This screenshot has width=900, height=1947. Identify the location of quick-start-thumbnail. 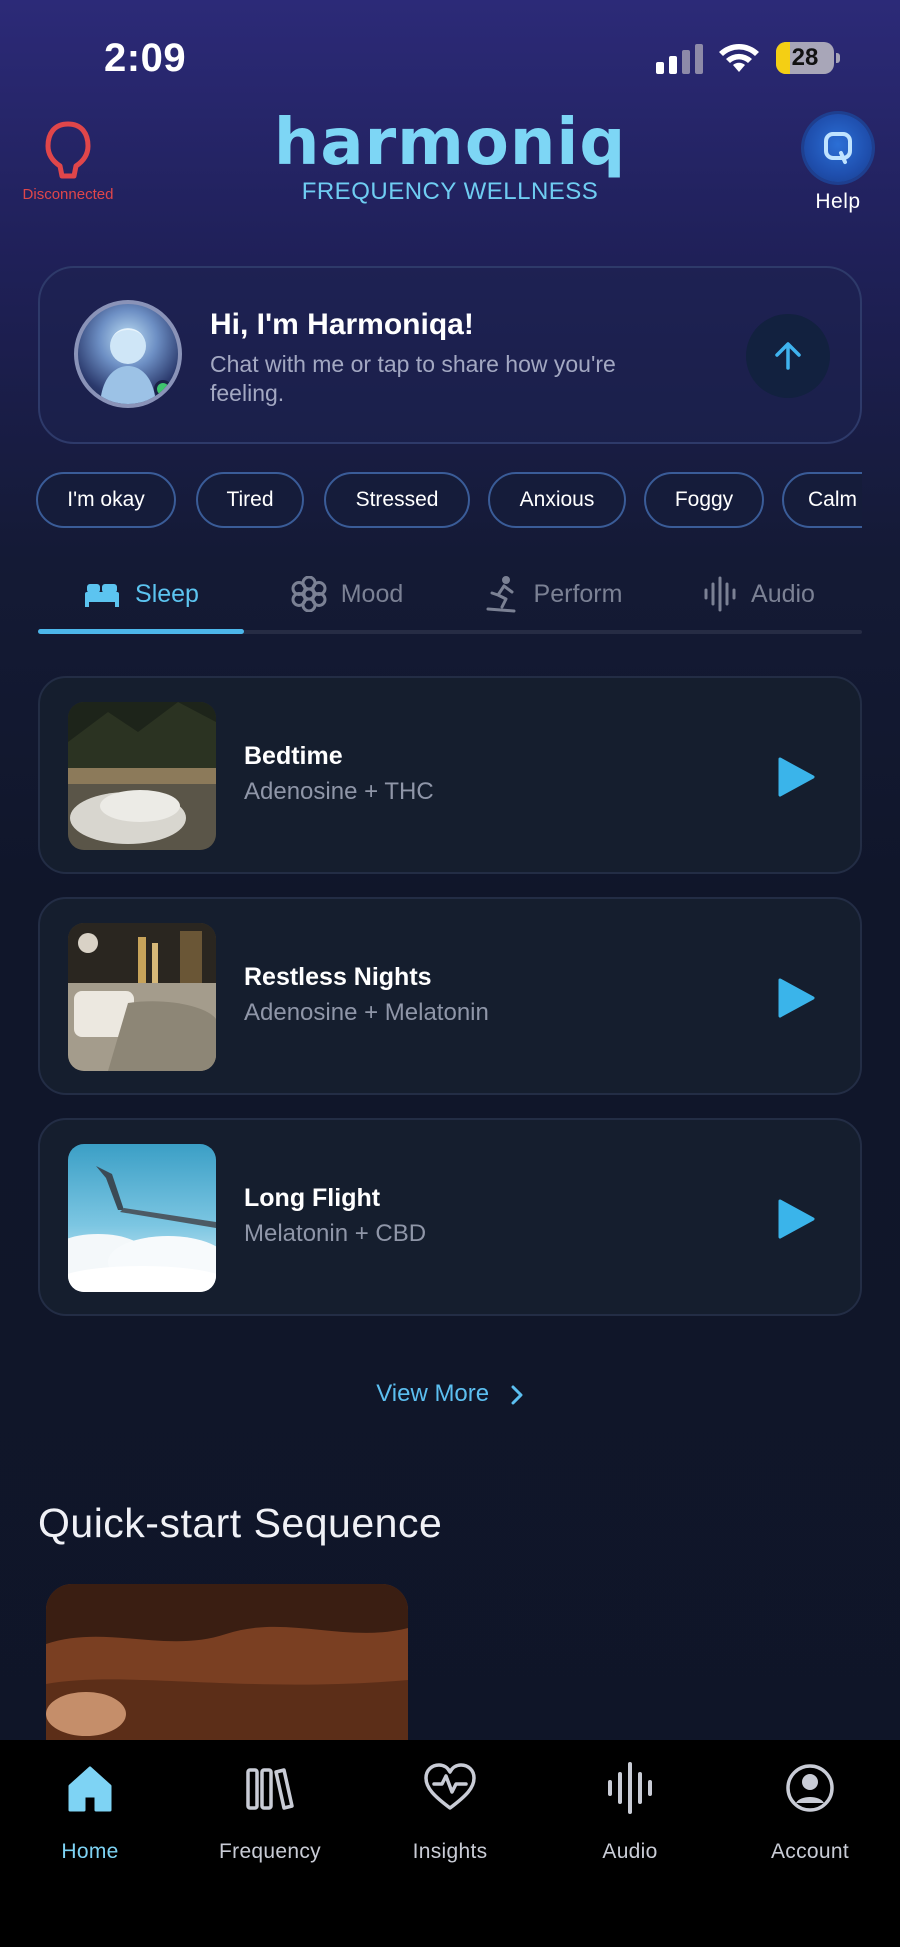
(227, 1664).